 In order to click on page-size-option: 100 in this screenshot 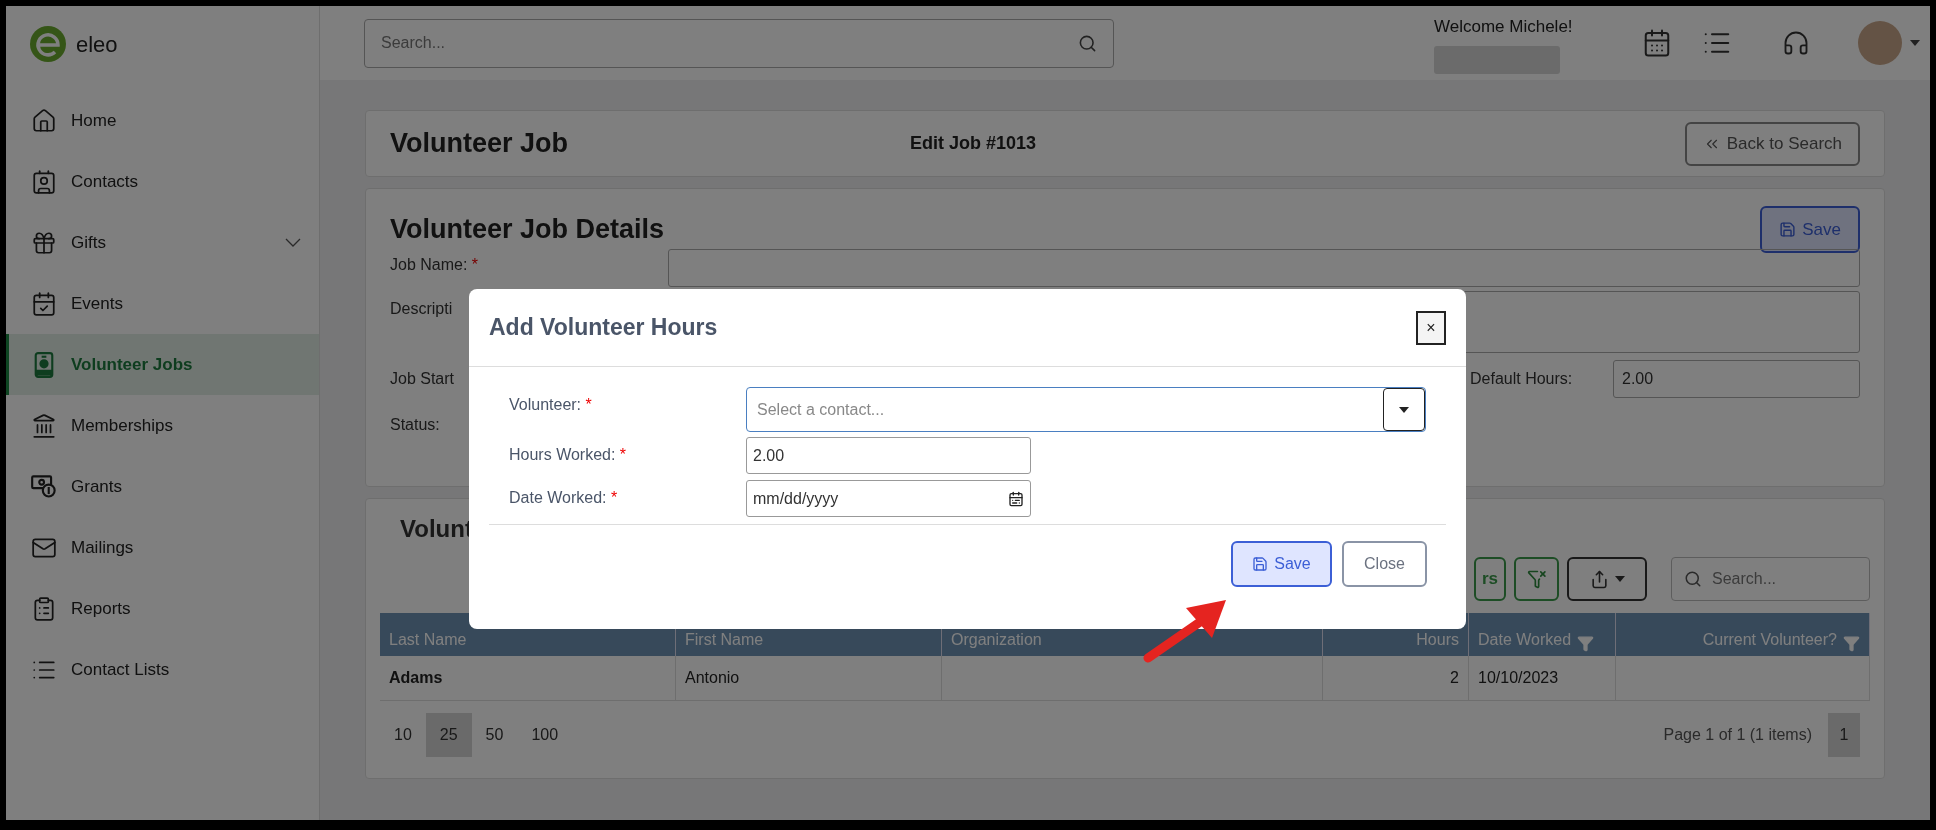, I will do `click(545, 735)`.